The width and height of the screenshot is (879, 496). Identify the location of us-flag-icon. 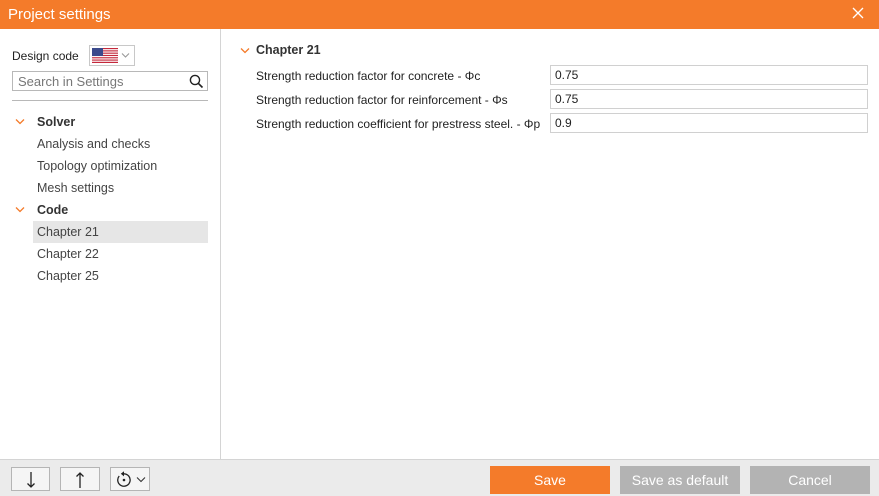
(105, 55).